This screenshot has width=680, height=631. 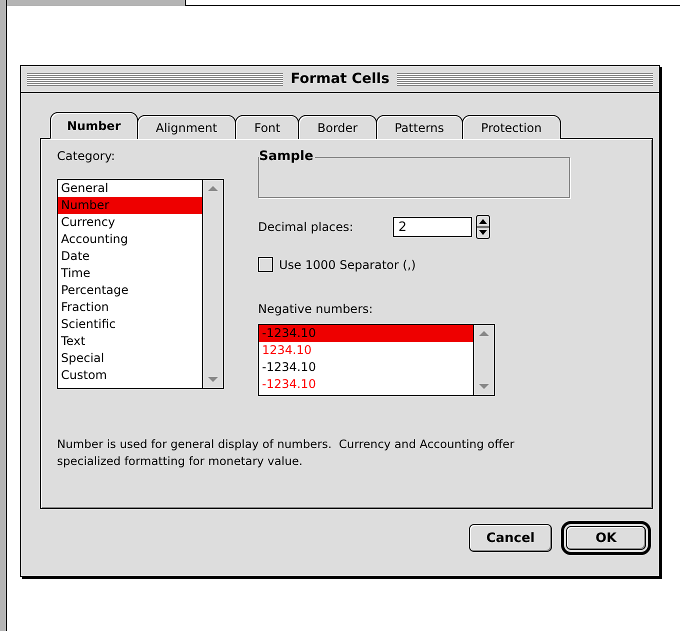 What do you see at coordinates (287, 350) in the screenshot?
I see `number-format-text: 1234.10` at bounding box center [287, 350].